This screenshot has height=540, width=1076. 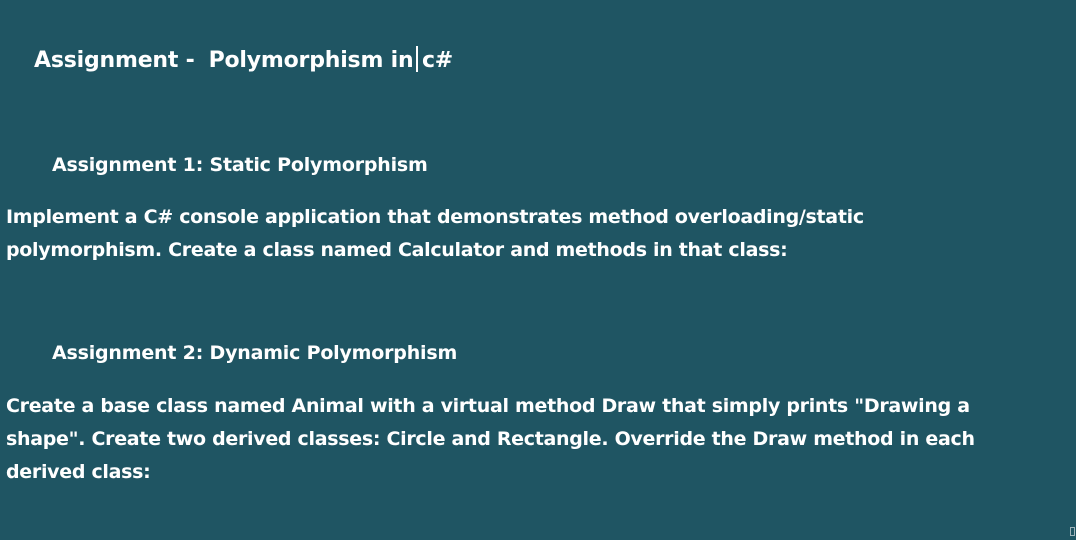 I want to click on title-topic-language: c#, so click(x=437, y=60).